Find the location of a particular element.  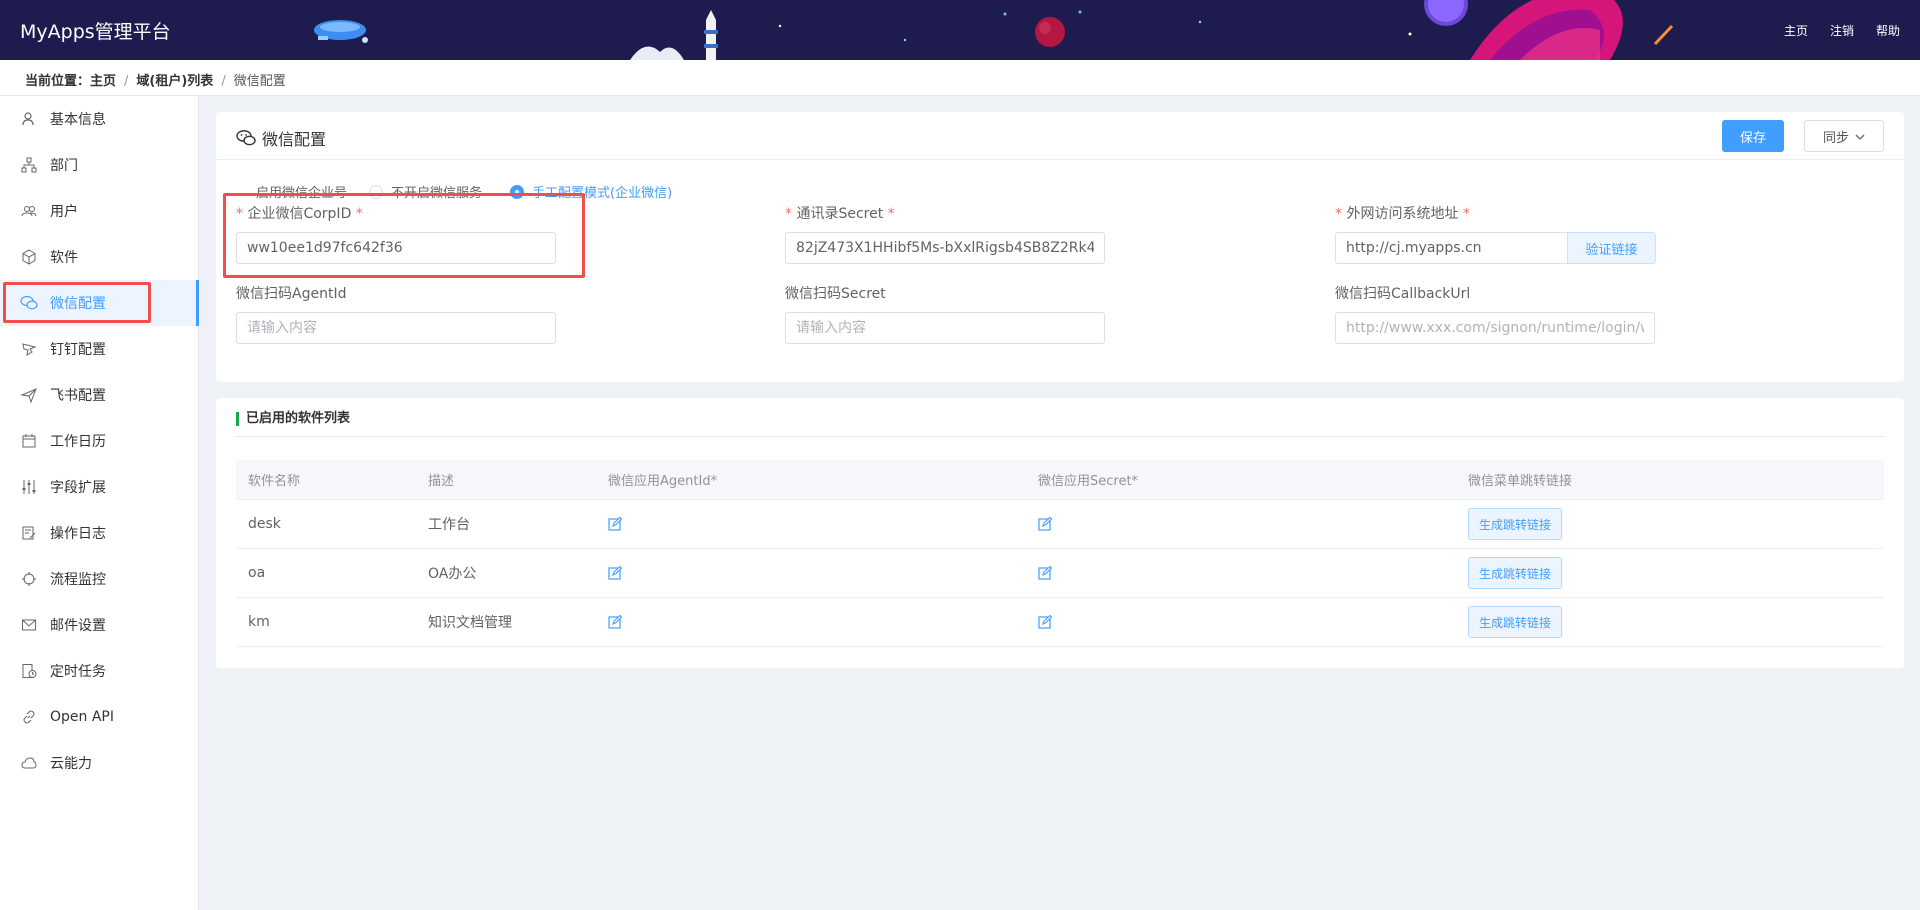

breadcrumb-current: 微信配置 is located at coordinates (259, 81).